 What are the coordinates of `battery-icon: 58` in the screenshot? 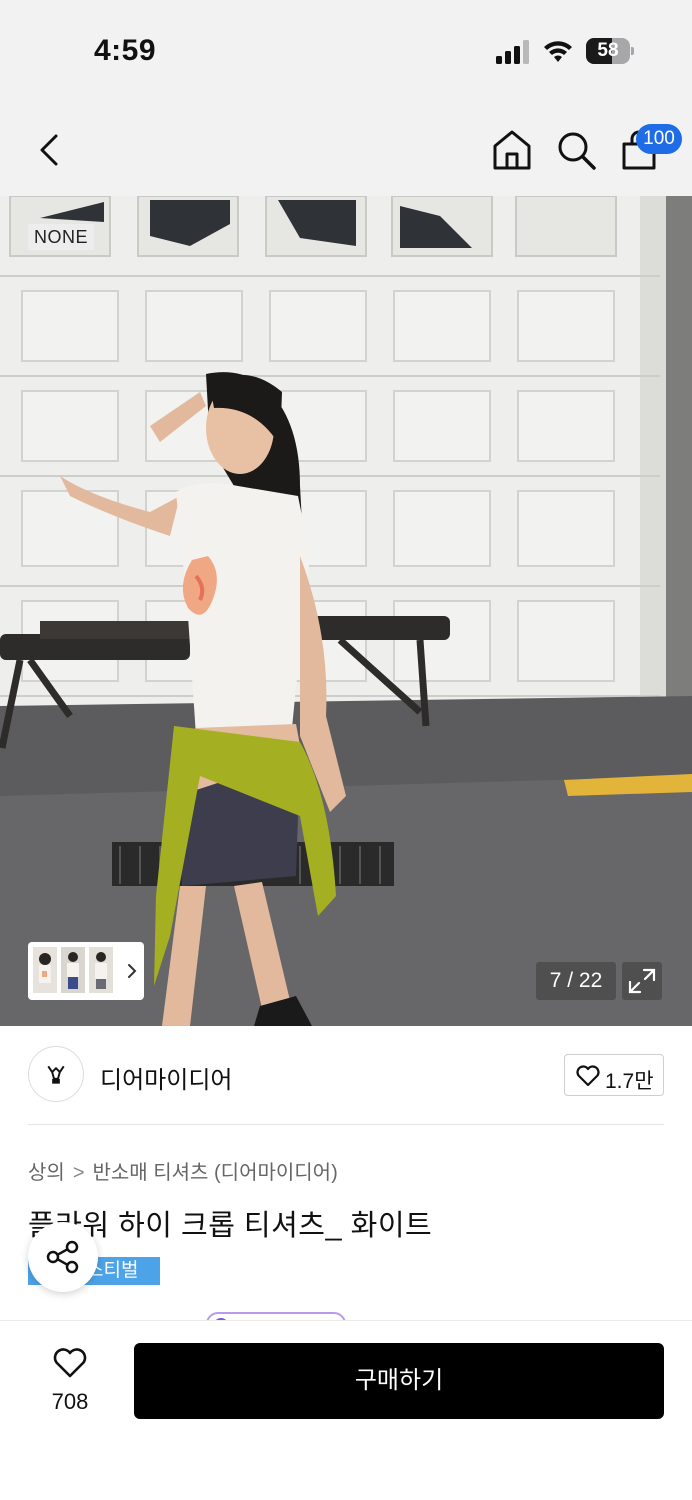 It's located at (610, 51).